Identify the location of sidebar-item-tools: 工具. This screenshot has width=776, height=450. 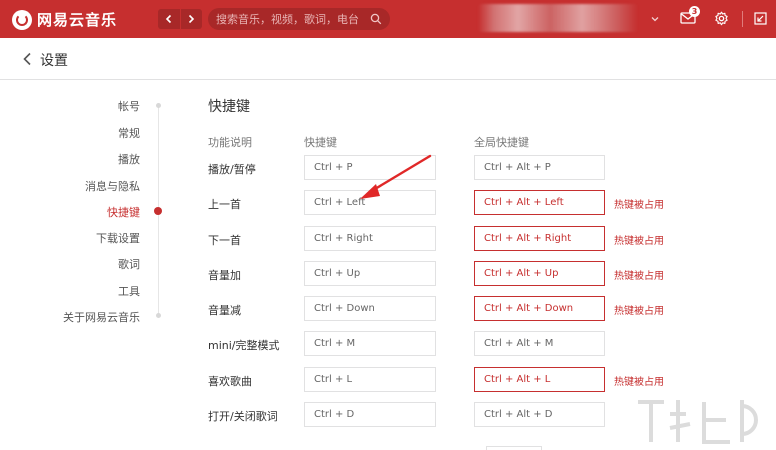
(129, 291).